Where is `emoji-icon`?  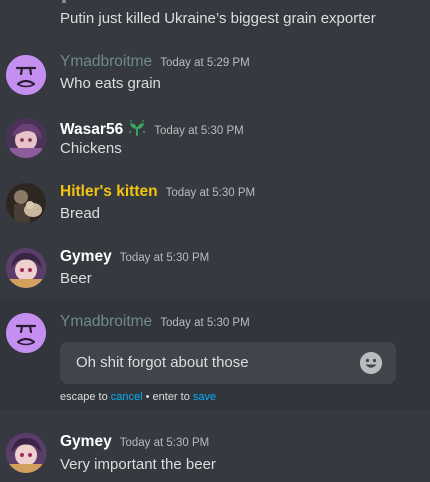
emoji-icon is located at coordinates (371, 363).